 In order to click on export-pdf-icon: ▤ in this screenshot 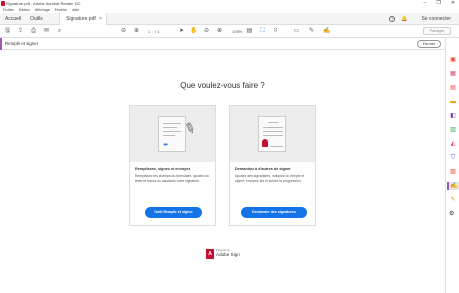, I will do `click(453, 88)`.